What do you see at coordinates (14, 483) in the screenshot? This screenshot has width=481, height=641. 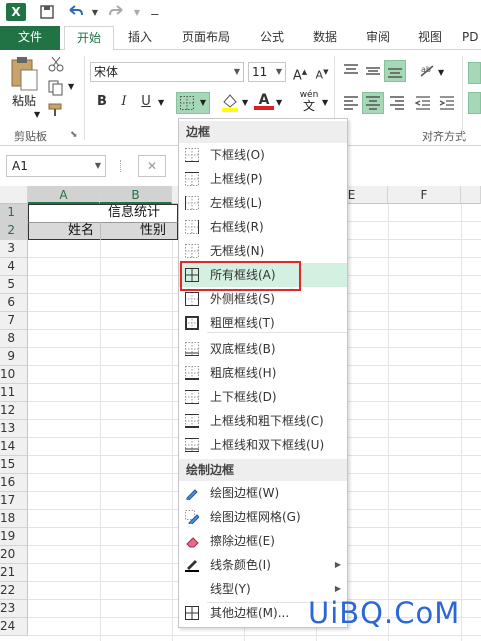 I see `row-header: 16` at bounding box center [14, 483].